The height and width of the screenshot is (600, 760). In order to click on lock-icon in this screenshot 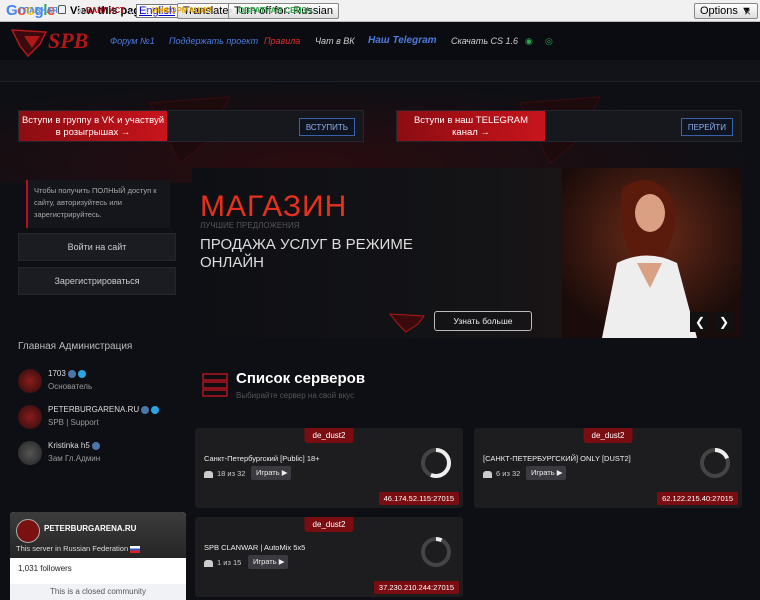, I will do `click(62, 9)`.